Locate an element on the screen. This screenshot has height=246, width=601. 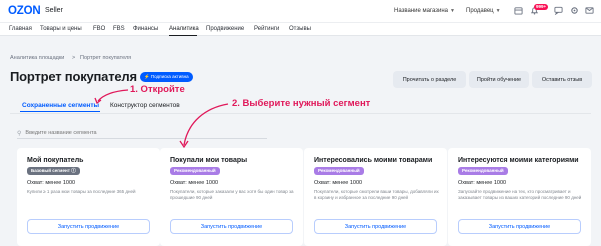
nav-item-fbs: FBS is located at coordinates (119, 29).